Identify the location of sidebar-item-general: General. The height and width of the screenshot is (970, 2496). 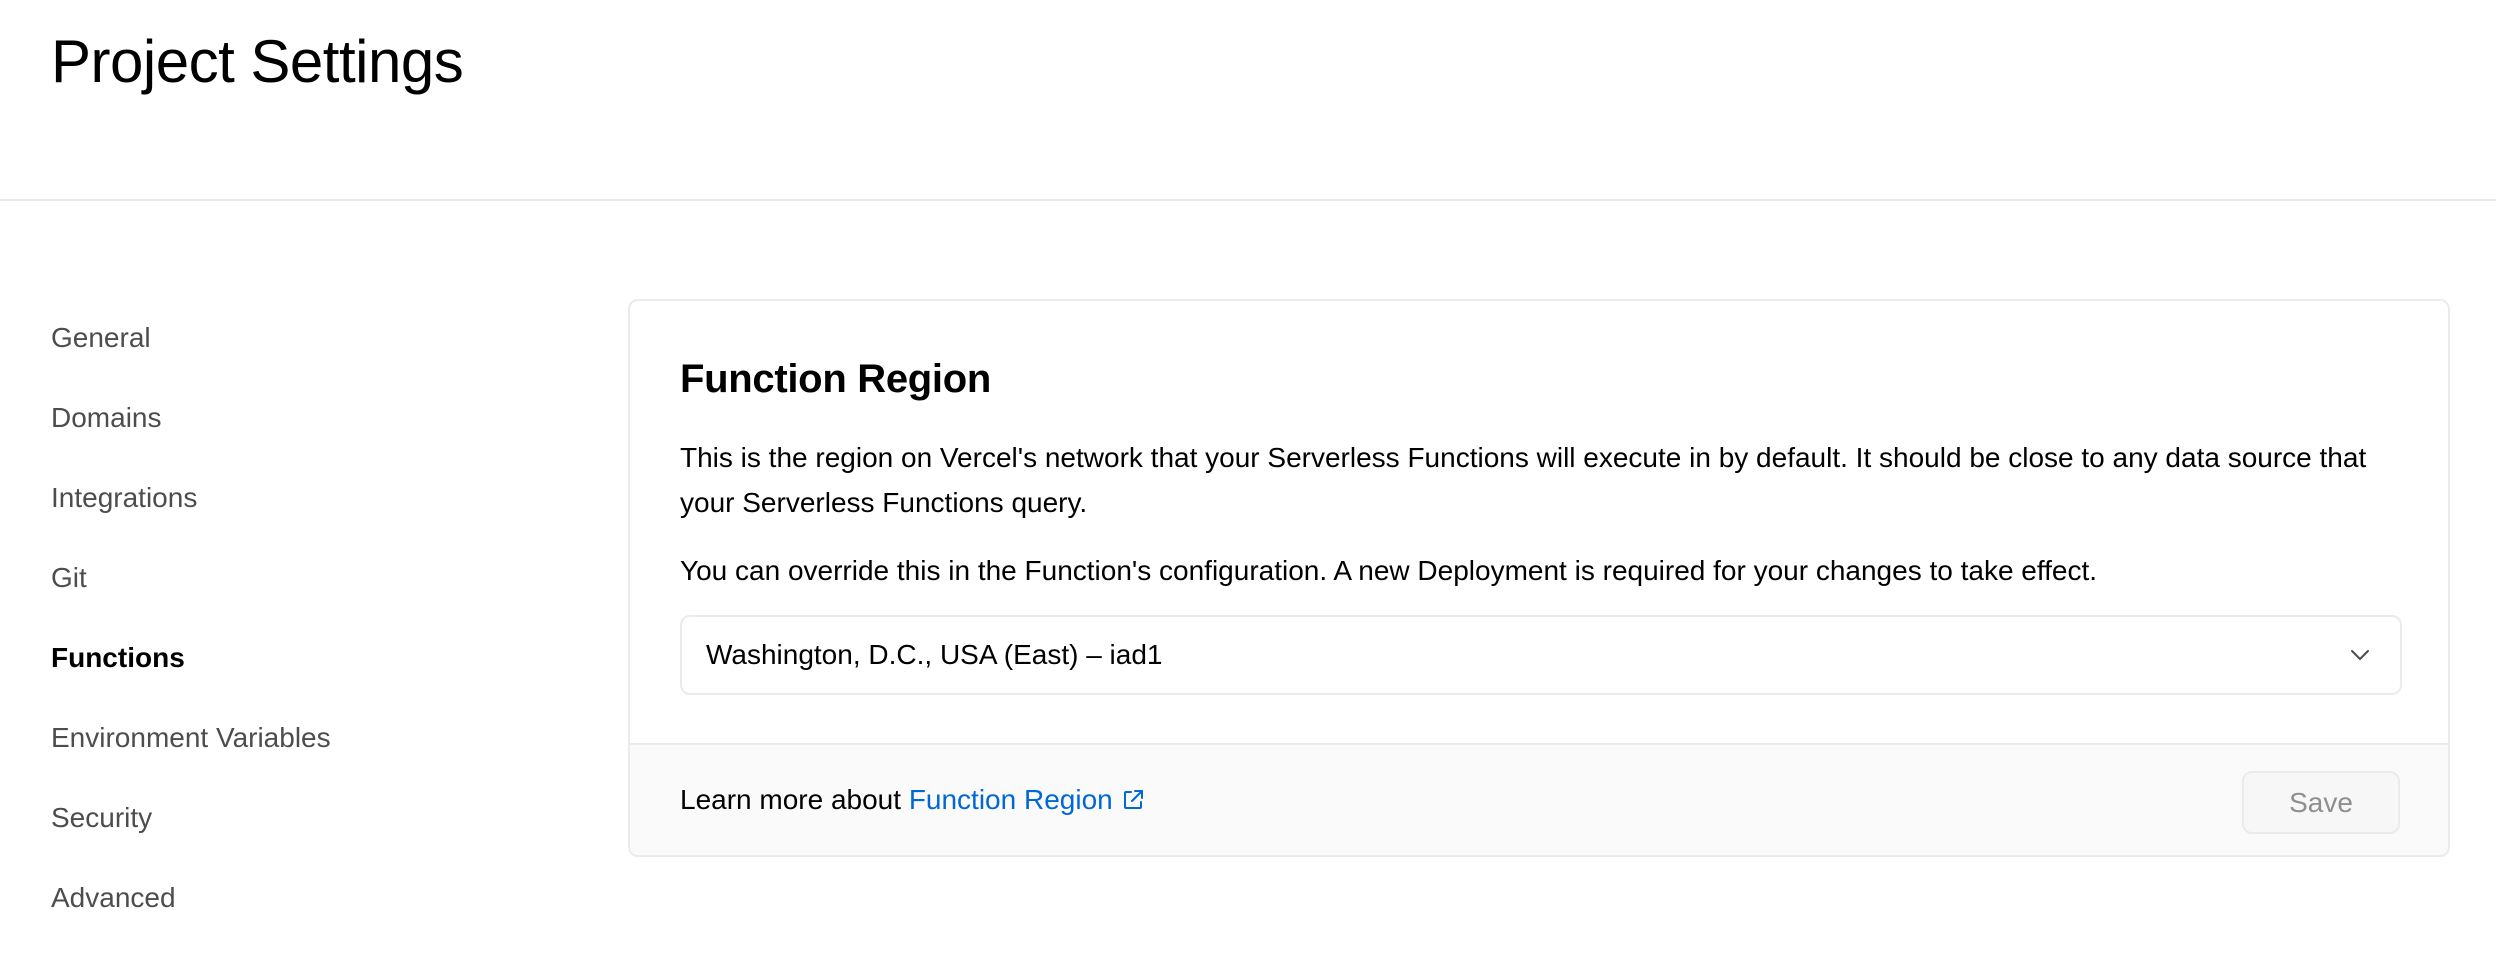
(311, 358).